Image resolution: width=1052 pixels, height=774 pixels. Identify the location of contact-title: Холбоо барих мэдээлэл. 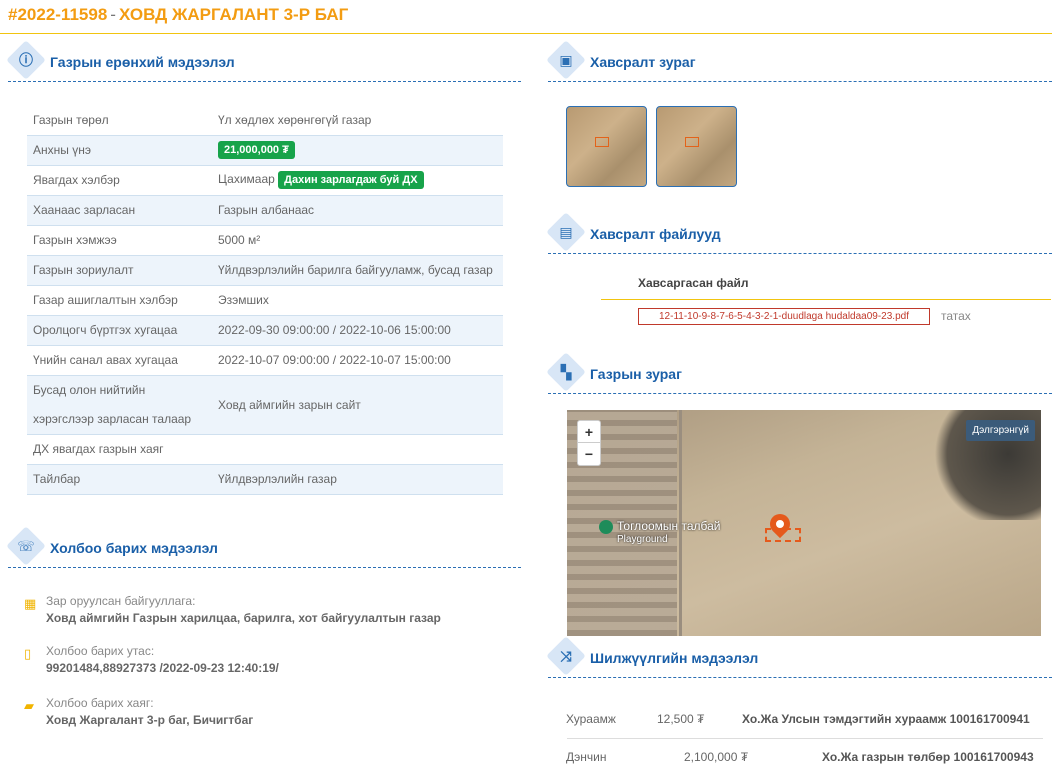
(134, 548).